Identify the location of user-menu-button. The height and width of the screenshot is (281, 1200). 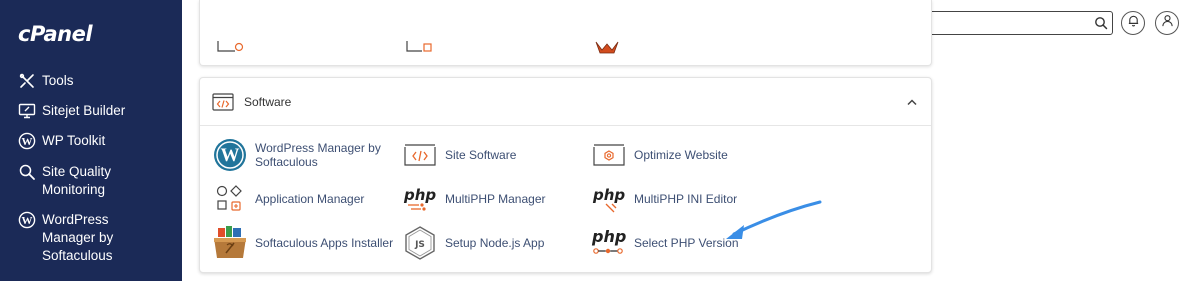
(1167, 23).